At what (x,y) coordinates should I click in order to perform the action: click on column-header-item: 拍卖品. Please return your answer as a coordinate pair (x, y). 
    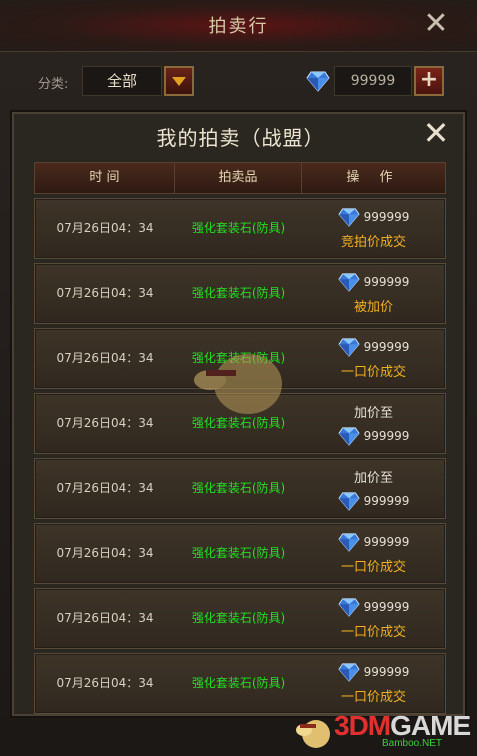
    Looking at the image, I should click on (238, 178).